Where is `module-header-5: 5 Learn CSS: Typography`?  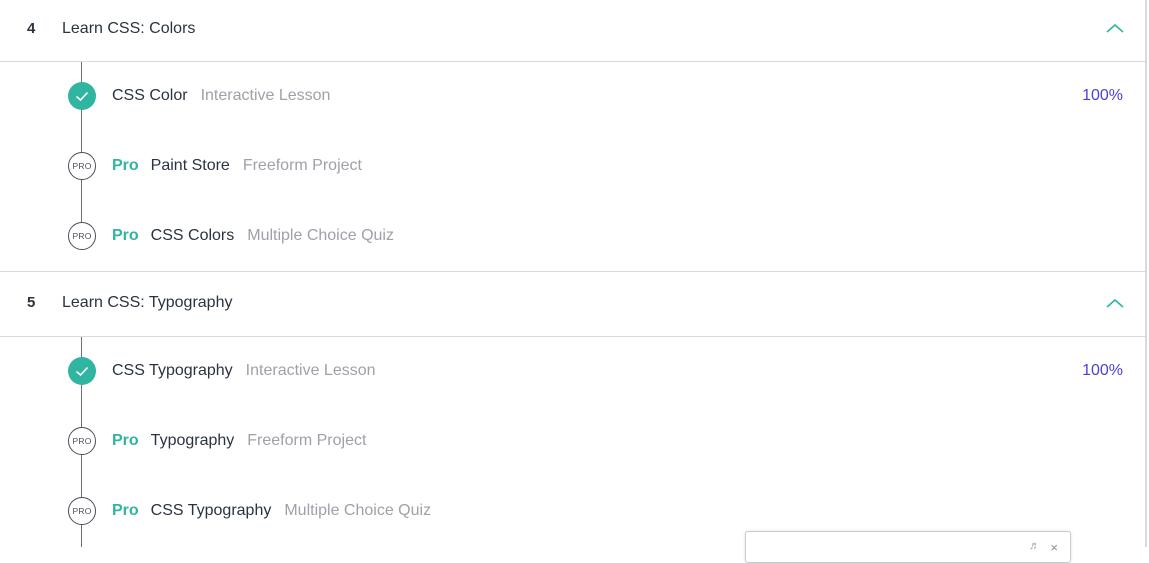 module-header-5: 5 Learn CSS: Typography is located at coordinates (573, 304).